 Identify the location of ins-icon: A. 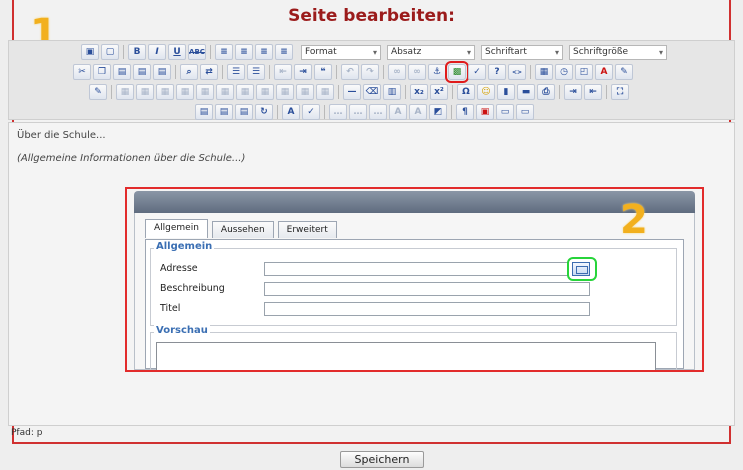
(418, 112).